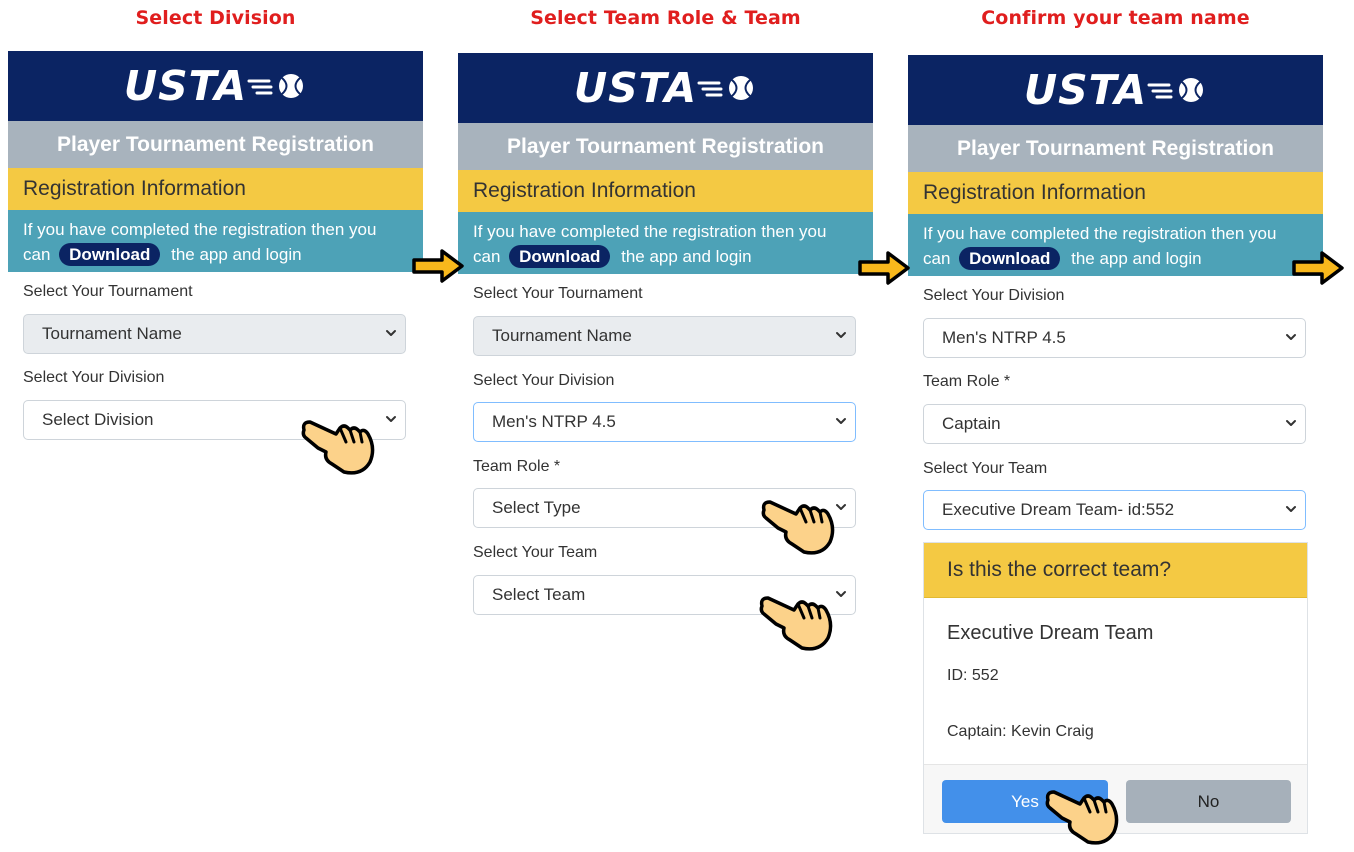  What do you see at coordinates (973, 675) in the screenshot?
I see `modal-team-id: ID: 552` at bounding box center [973, 675].